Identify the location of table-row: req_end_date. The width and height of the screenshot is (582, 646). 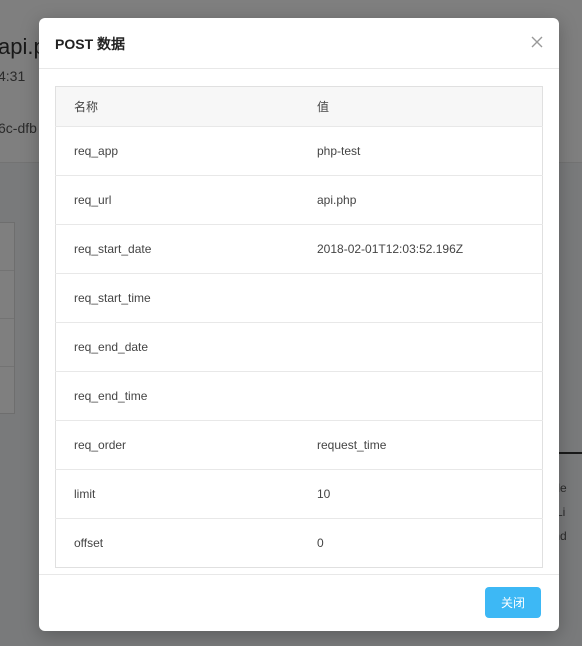
(299, 347).